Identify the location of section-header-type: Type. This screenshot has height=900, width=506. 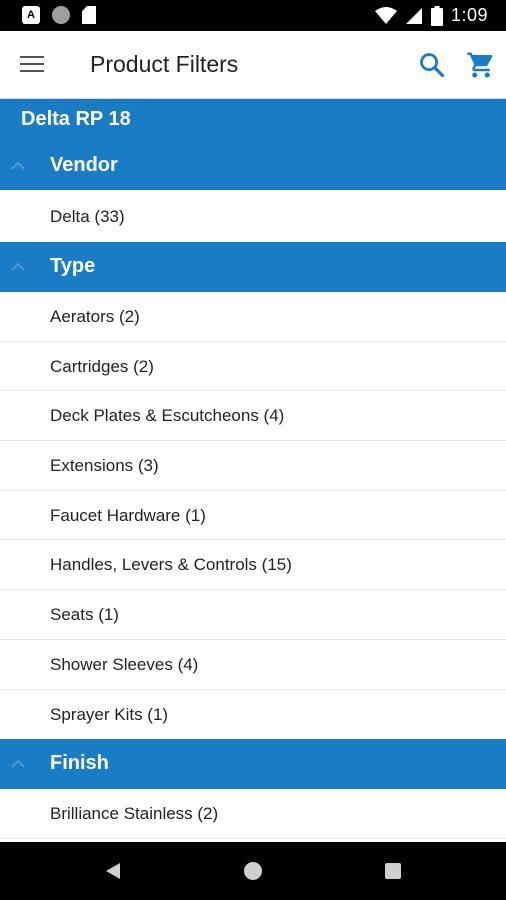
(253, 267).